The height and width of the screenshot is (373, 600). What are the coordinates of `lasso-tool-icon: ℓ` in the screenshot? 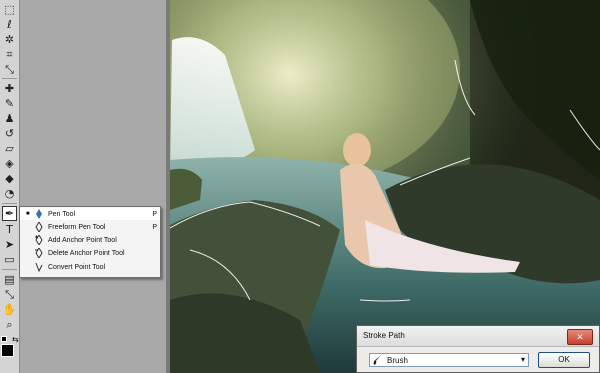 It's located at (9, 24).